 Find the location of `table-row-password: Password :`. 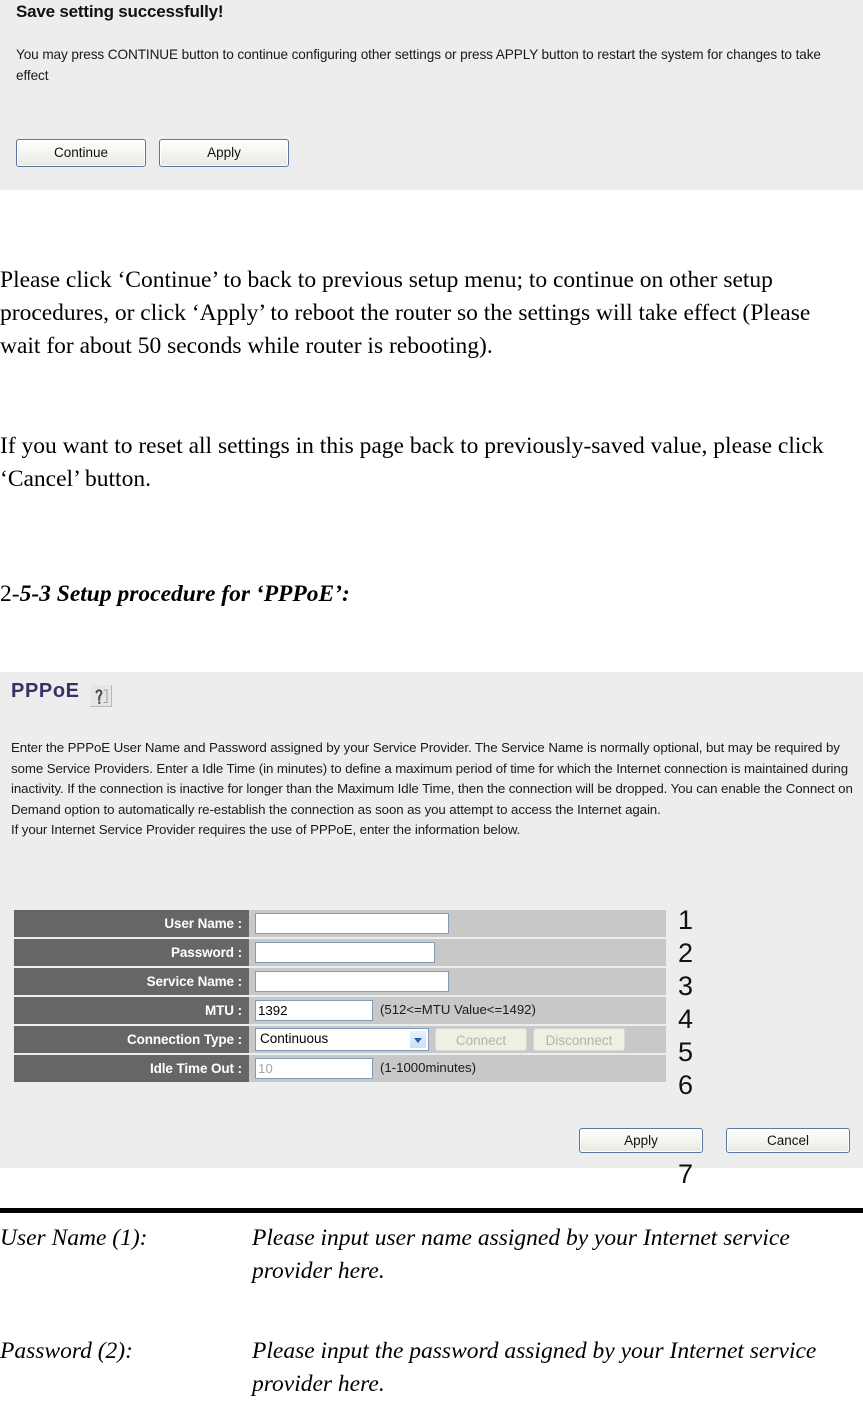

table-row-password: Password : is located at coordinates (340, 952).